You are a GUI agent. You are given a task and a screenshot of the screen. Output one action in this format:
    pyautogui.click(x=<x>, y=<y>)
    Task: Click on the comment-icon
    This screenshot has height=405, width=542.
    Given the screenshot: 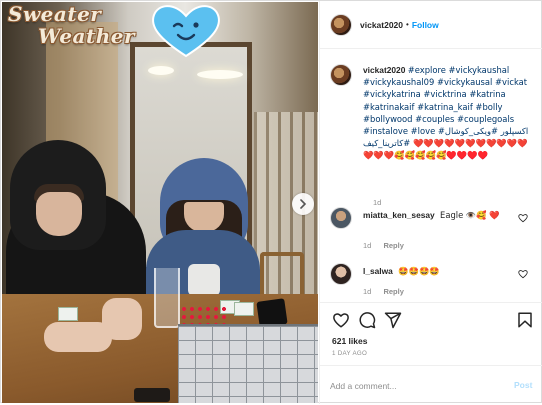 What is the action you would take?
    pyautogui.click(x=367, y=320)
    